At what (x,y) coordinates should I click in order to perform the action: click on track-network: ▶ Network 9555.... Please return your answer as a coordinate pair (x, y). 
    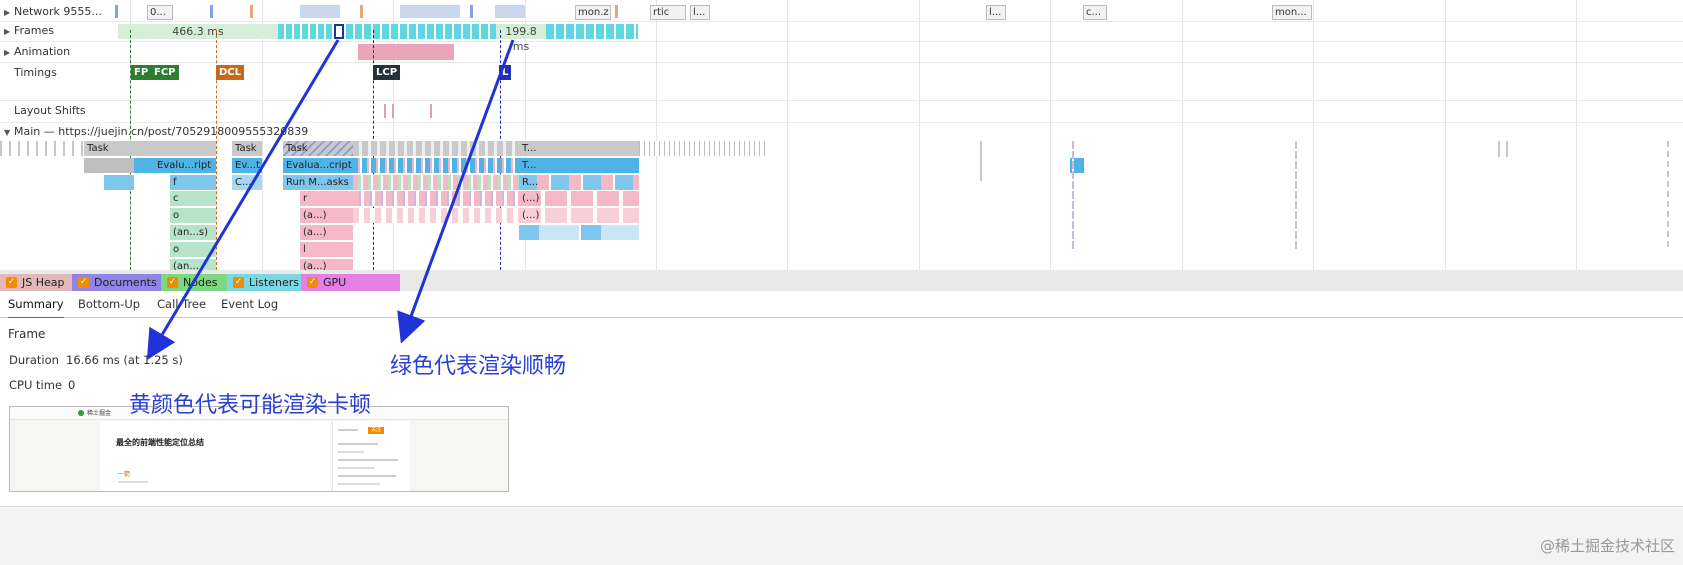
    Looking at the image, I should click on (53, 11).